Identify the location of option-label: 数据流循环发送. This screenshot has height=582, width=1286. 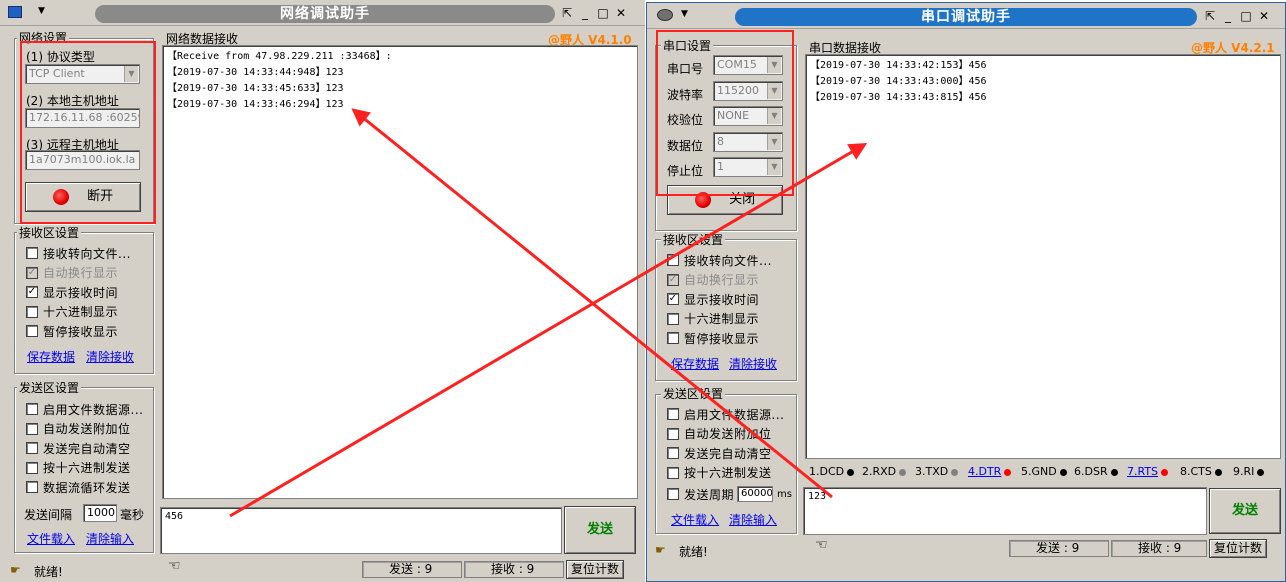
(87, 487).